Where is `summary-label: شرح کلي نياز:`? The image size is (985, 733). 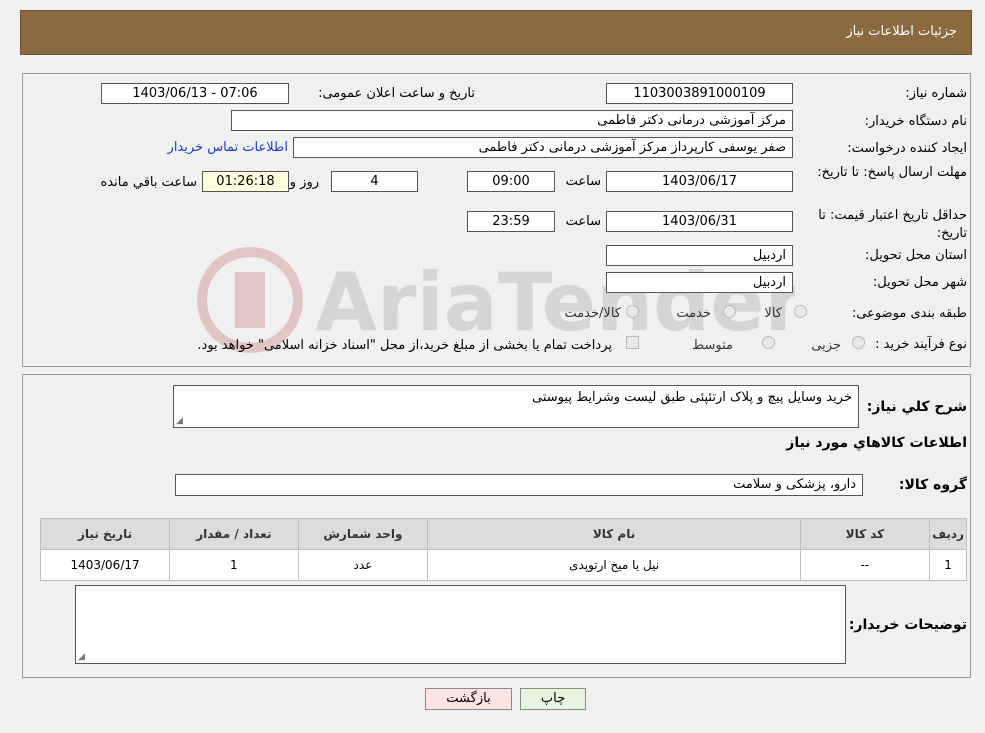
summary-label: شرح کلي نياز: is located at coordinates (916, 407).